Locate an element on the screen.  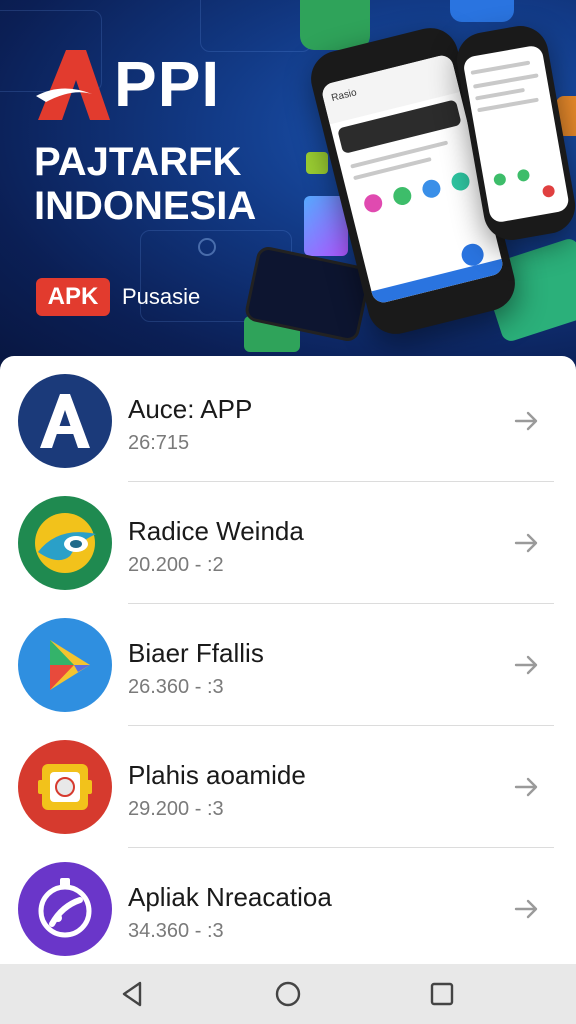
app-meta: 26.360 - :3 is located at coordinates (176, 687).